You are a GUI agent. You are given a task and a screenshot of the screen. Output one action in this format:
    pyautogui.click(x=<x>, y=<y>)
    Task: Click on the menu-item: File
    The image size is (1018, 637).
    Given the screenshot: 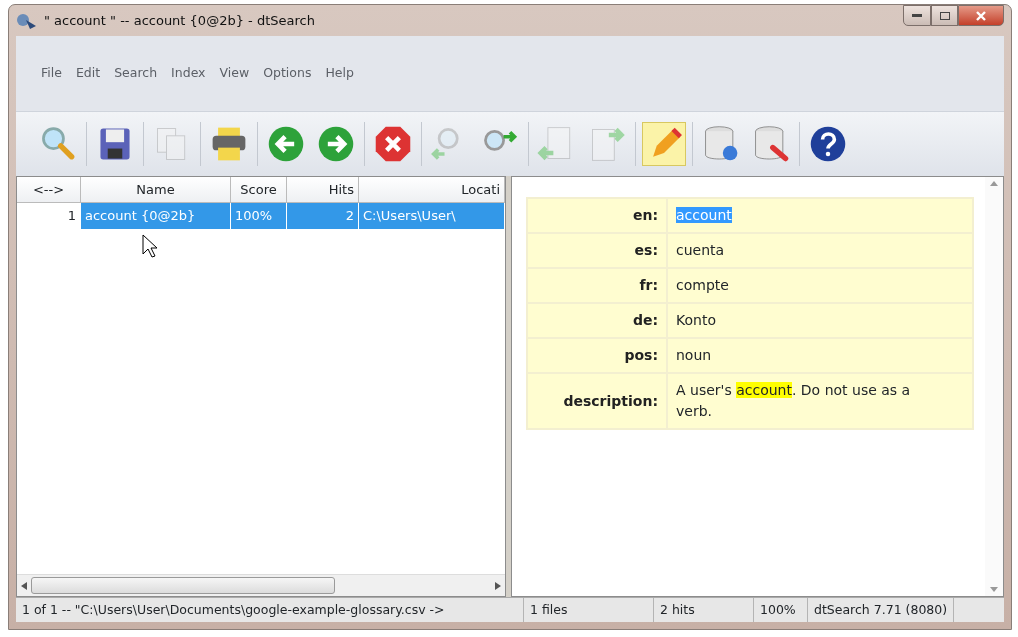 What is the action you would take?
    pyautogui.click(x=51, y=73)
    